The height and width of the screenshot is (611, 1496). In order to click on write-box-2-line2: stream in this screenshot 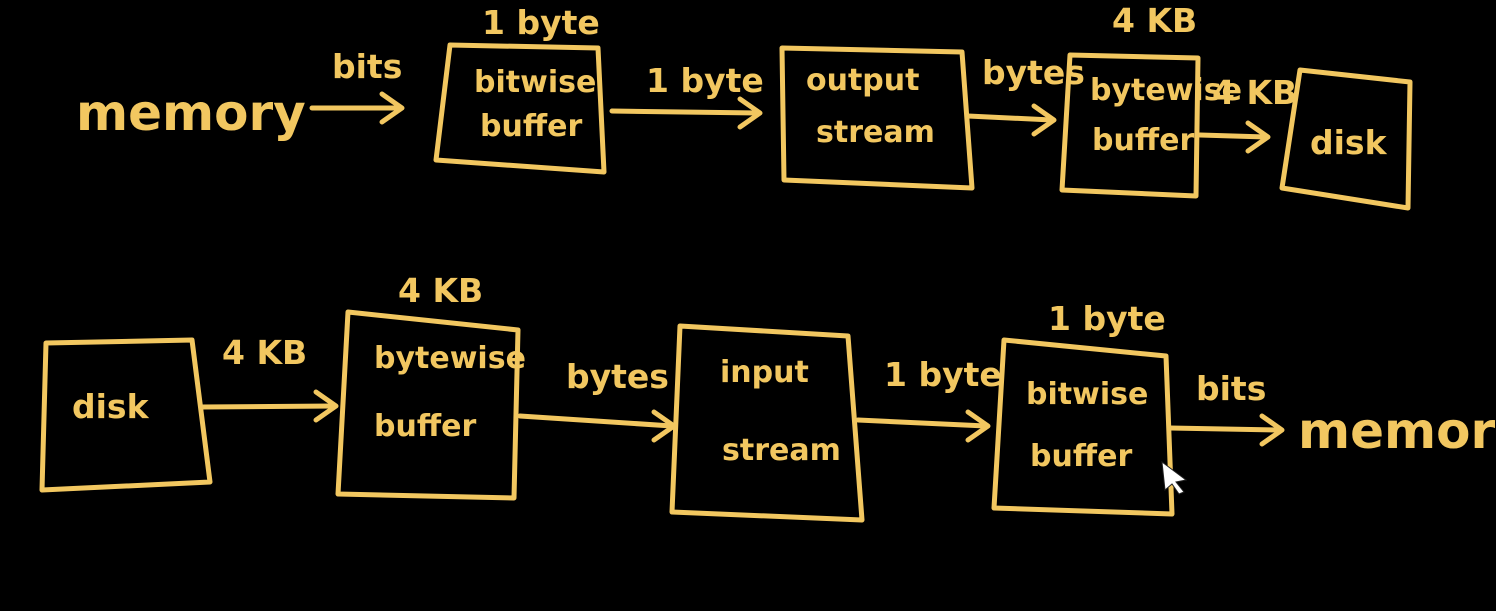, I will do `click(875, 132)`.